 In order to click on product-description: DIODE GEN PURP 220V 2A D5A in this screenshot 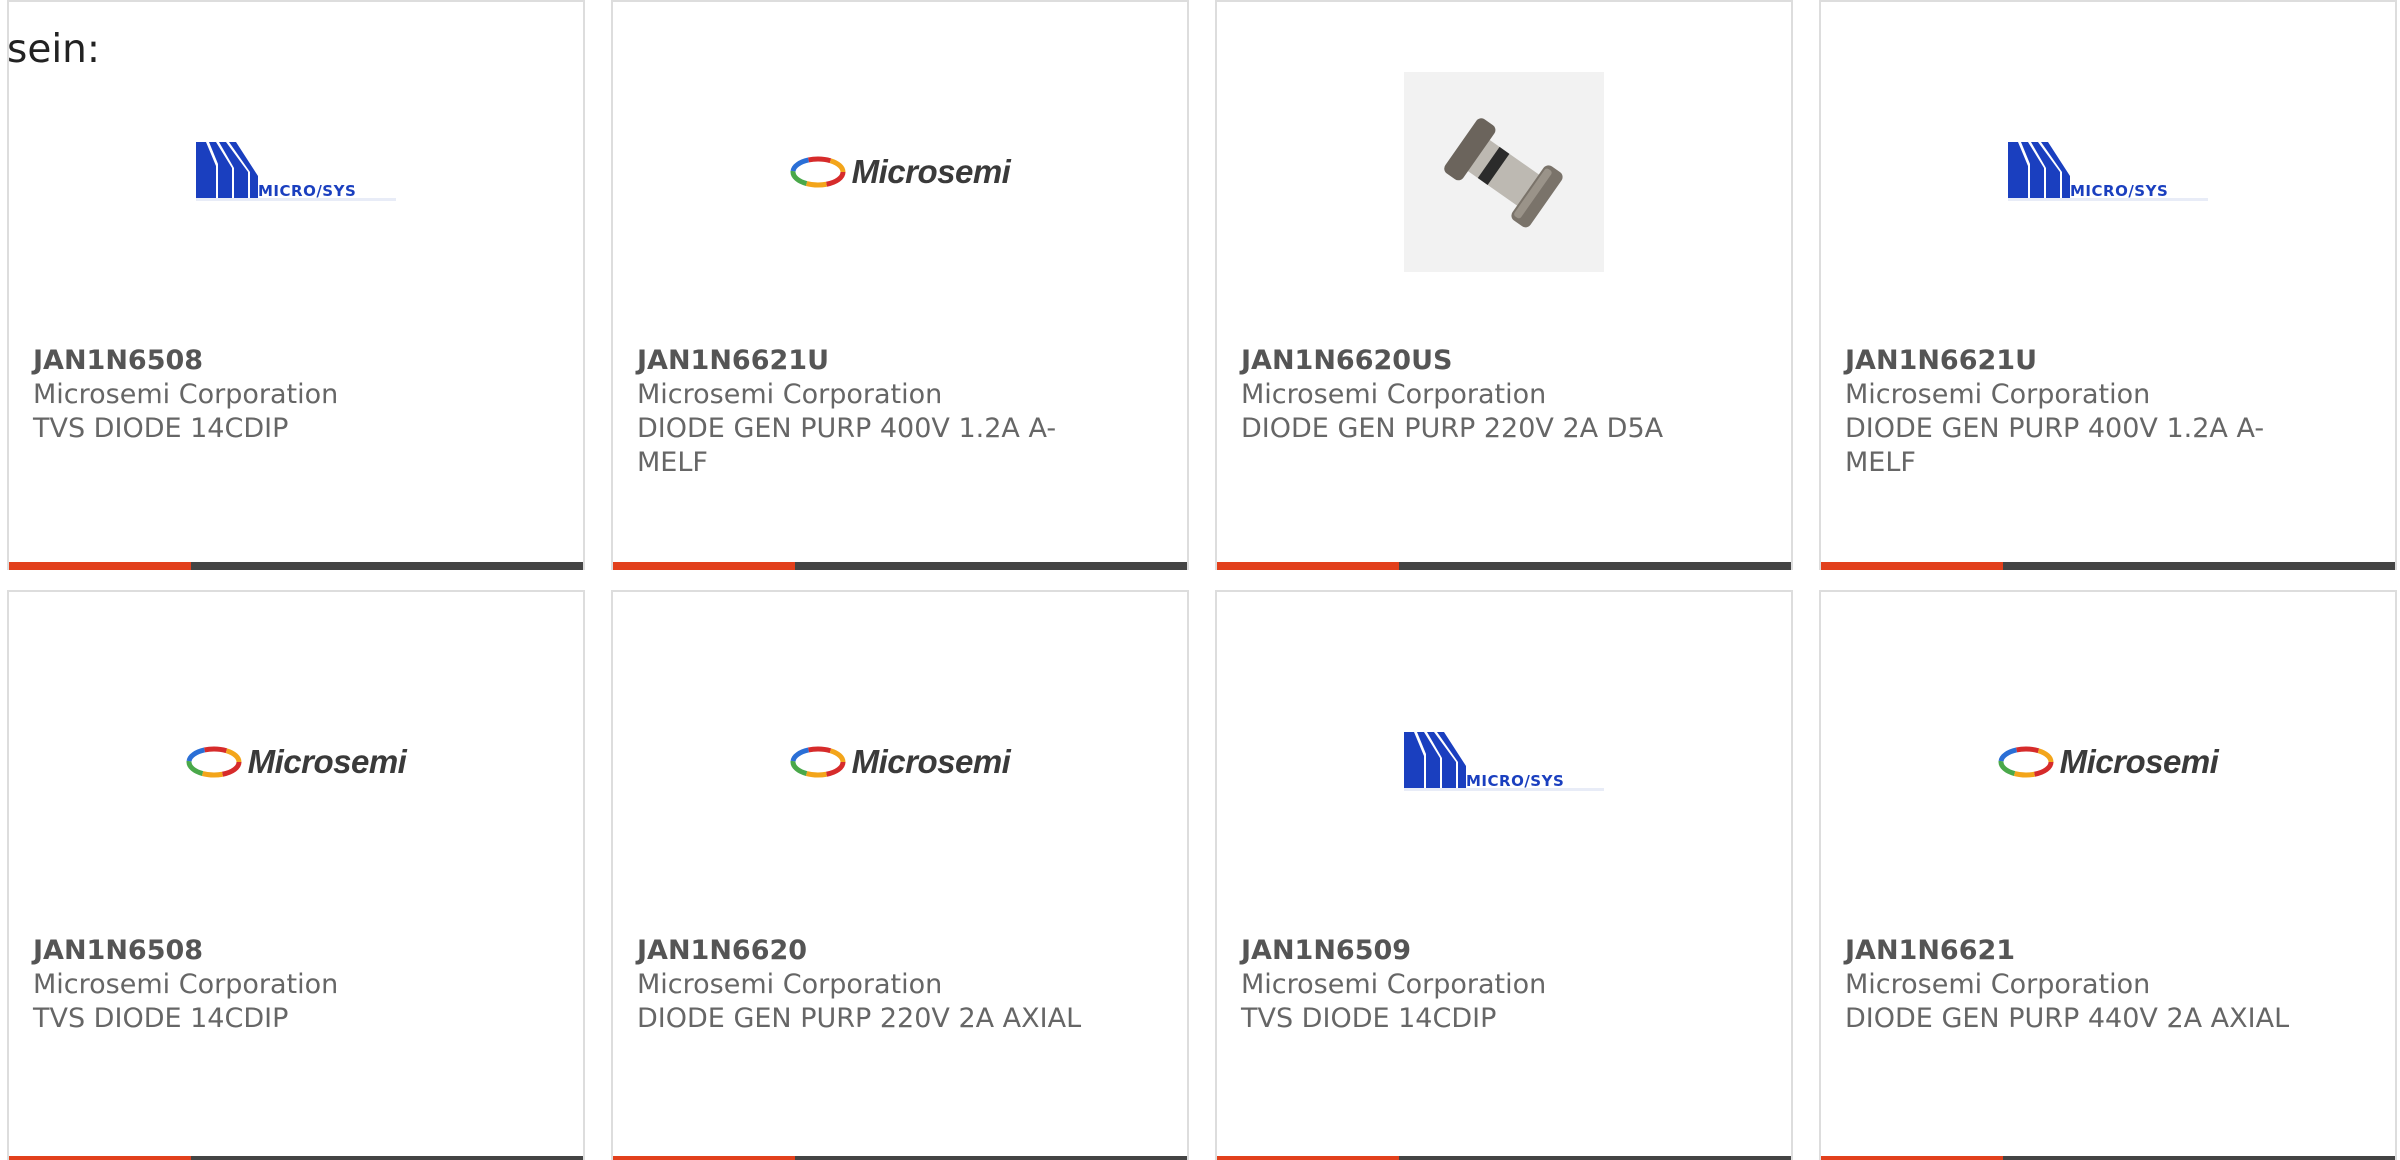, I will do `click(1452, 428)`.